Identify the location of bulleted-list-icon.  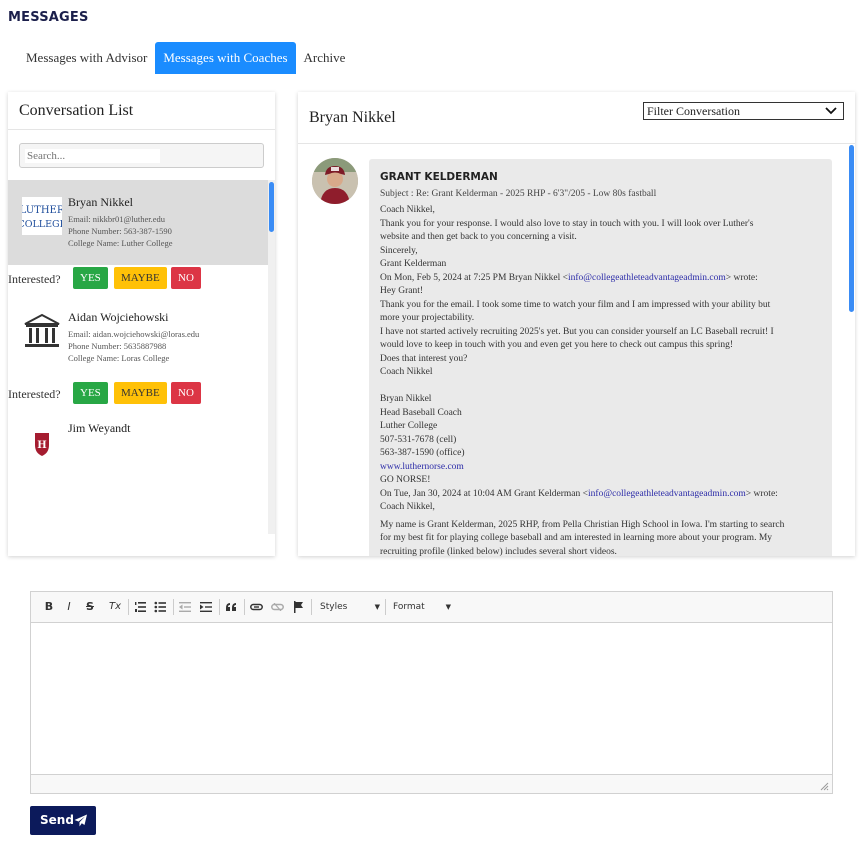
(160, 607).